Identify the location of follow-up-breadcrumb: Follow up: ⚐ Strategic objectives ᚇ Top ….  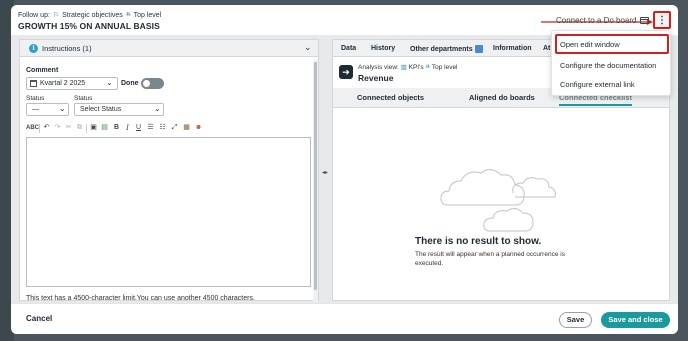
(89, 15).